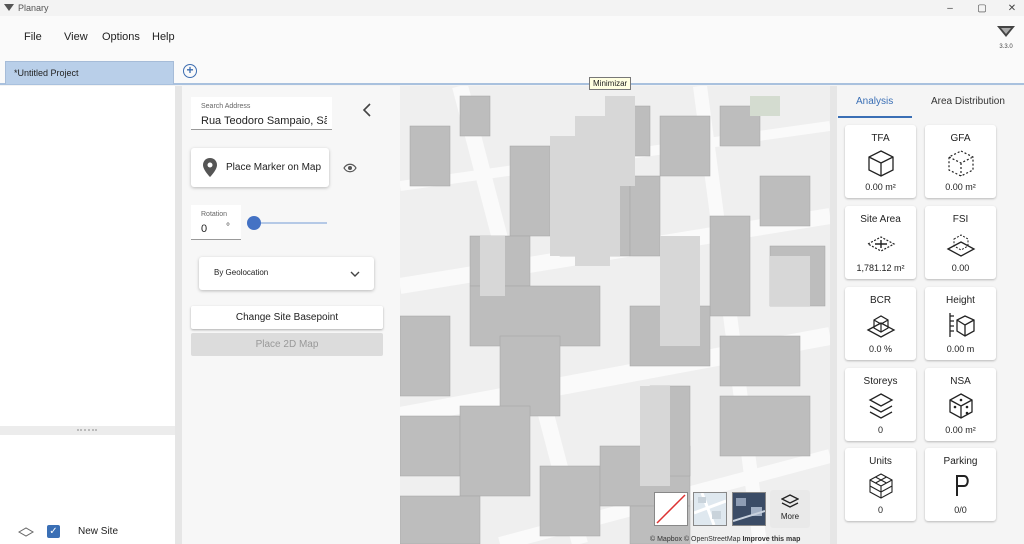  Describe the element at coordinates (87, 430) in the screenshot. I see `horizontal-splitter` at that location.